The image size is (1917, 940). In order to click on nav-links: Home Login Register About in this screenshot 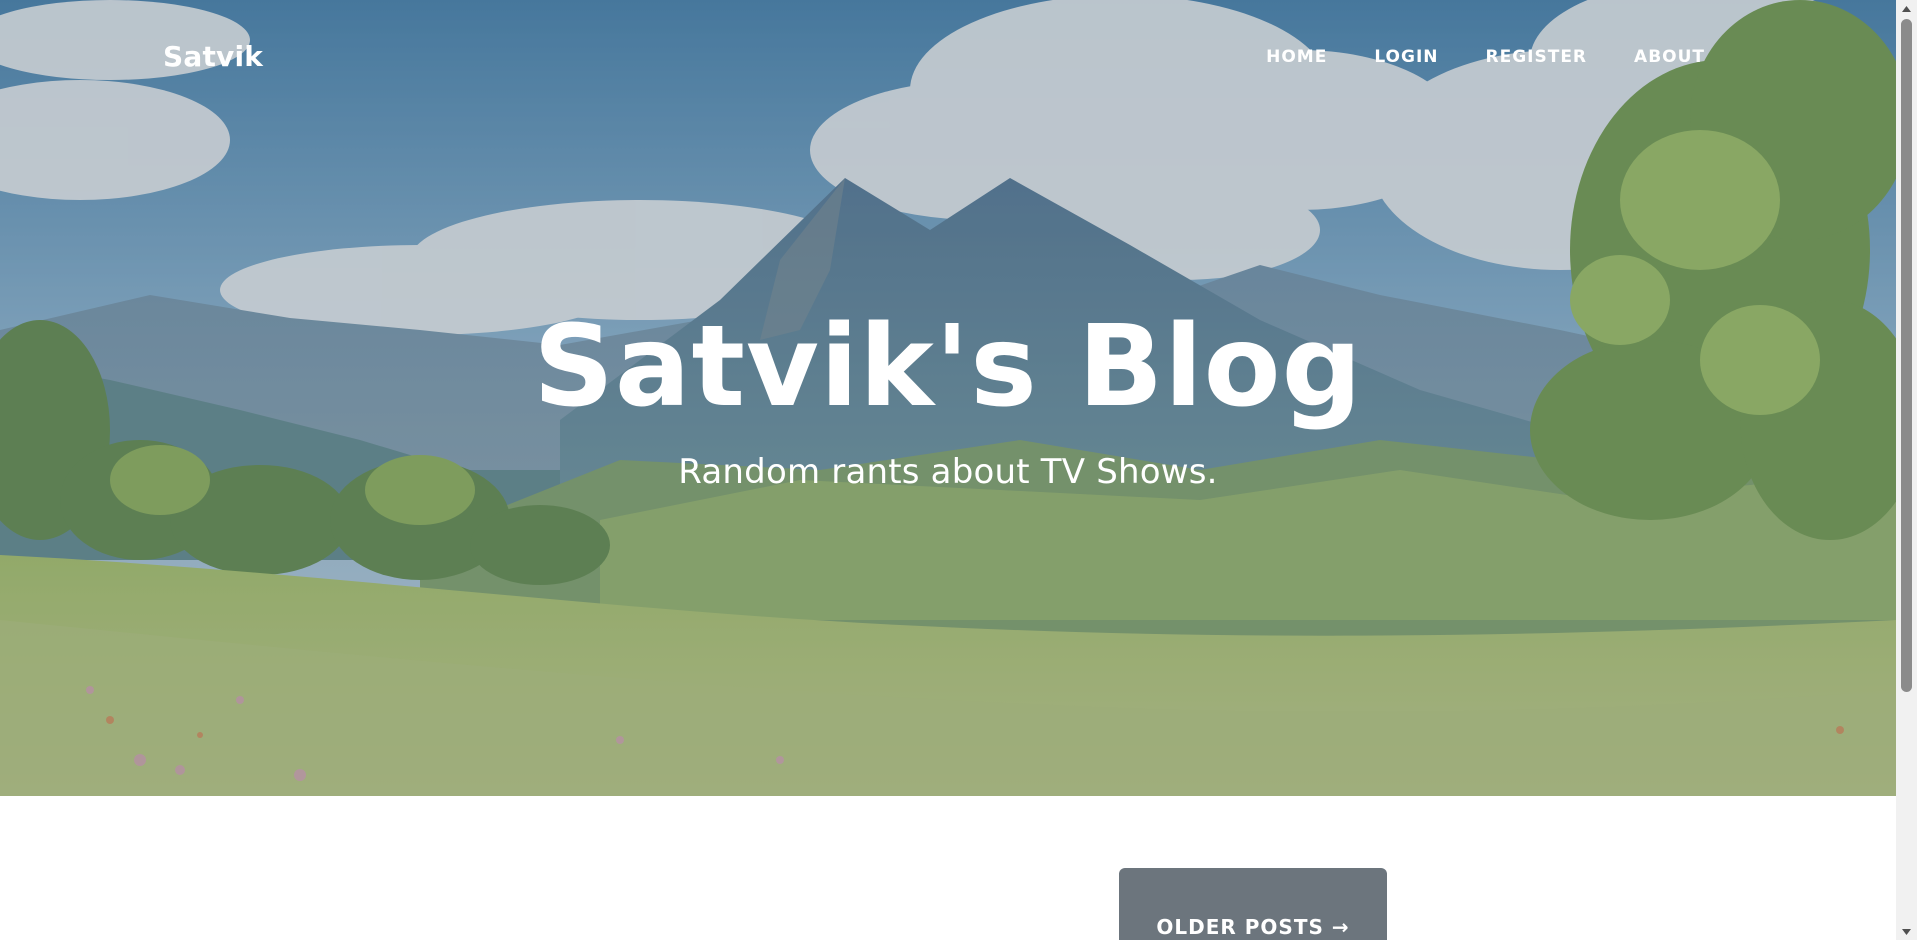, I will do `click(1462, 57)`.